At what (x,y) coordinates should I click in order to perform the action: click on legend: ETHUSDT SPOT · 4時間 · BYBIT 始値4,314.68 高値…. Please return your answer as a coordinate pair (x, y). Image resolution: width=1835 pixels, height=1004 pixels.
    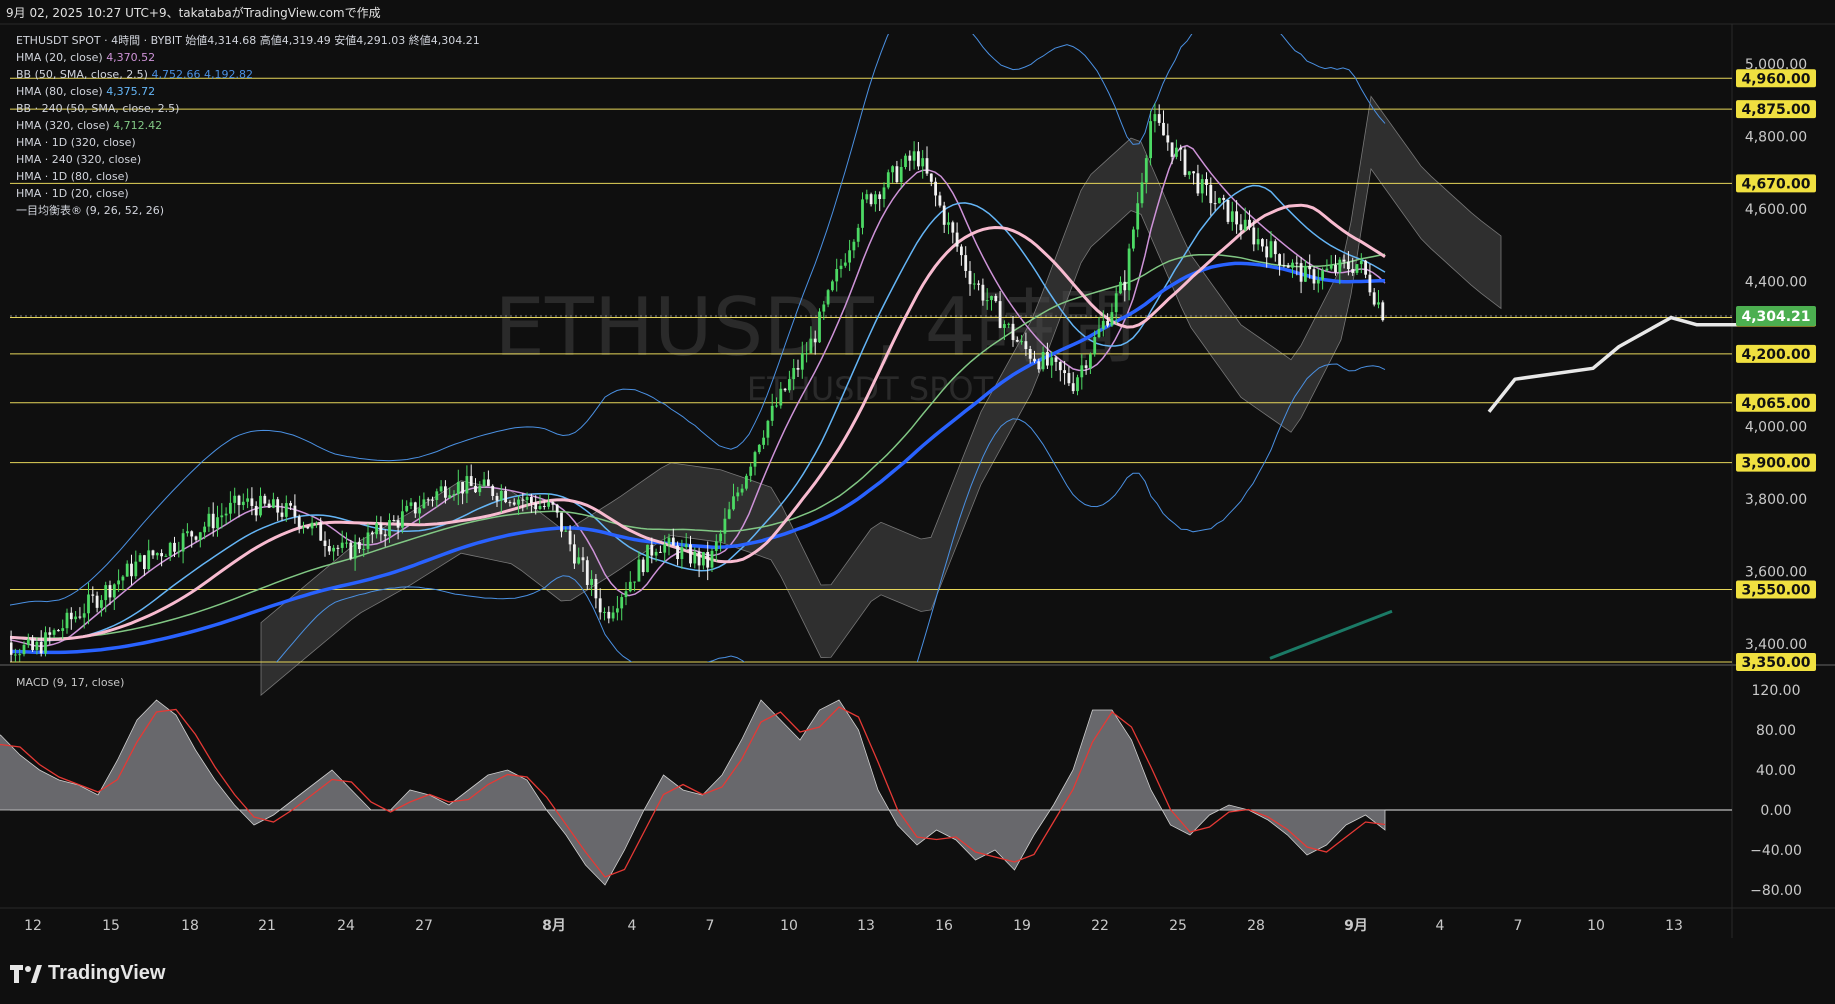
    Looking at the image, I should click on (248, 125).